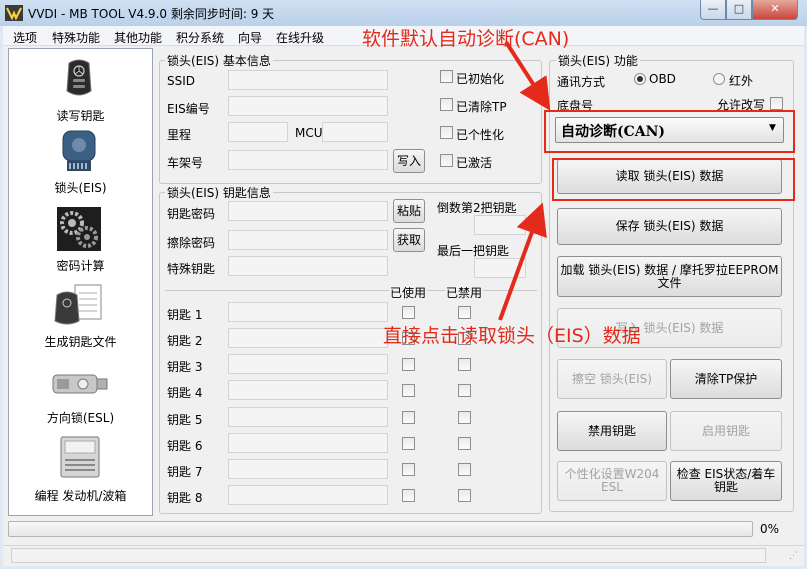 Image resolution: width=807 pixels, height=569 pixels. Describe the element at coordinates (612, 379) in the screenshot. I see `erase-eis-button: 擦空 锁头(EIS)` at that location.